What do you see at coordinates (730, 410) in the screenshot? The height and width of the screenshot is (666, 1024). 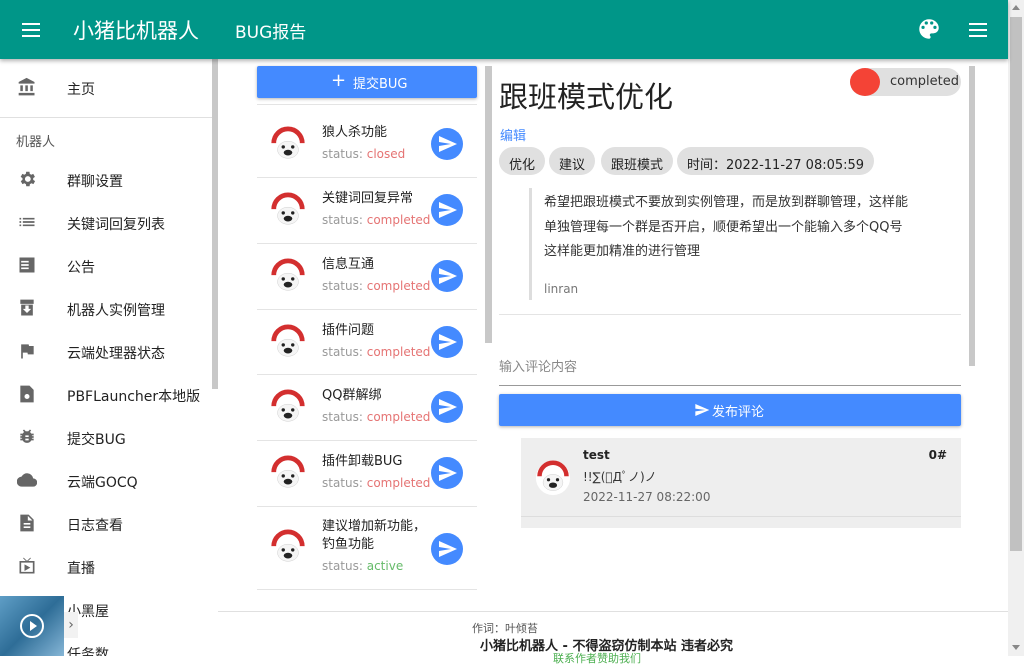 I see `publish-comment-button: 发布评论` at bounding box center [730, 410].